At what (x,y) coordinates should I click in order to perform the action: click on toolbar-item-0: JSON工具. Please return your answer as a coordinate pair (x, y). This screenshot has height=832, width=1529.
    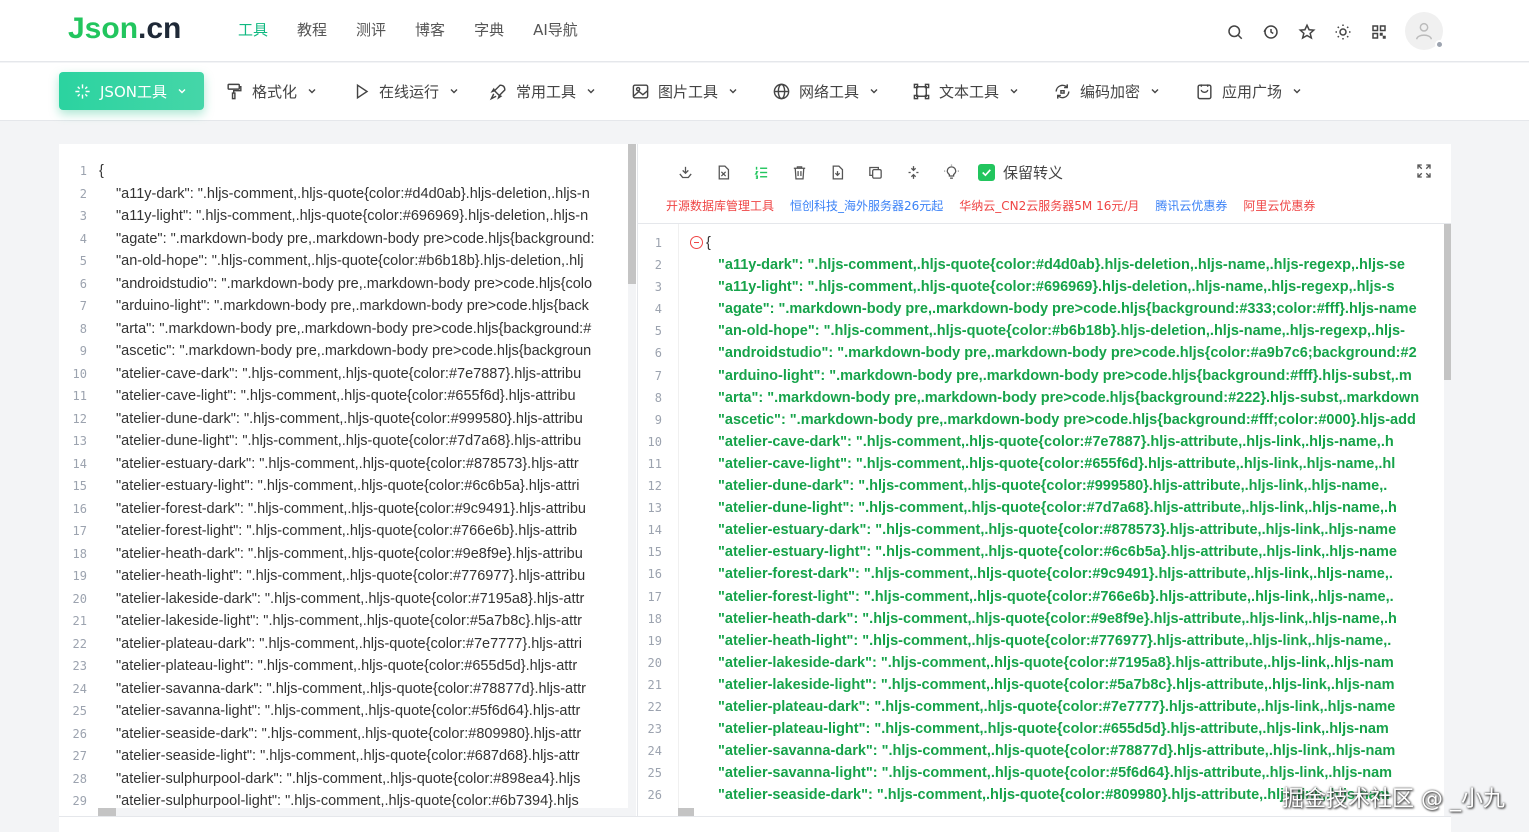
    Looking at the image, I should click on (131, 91).